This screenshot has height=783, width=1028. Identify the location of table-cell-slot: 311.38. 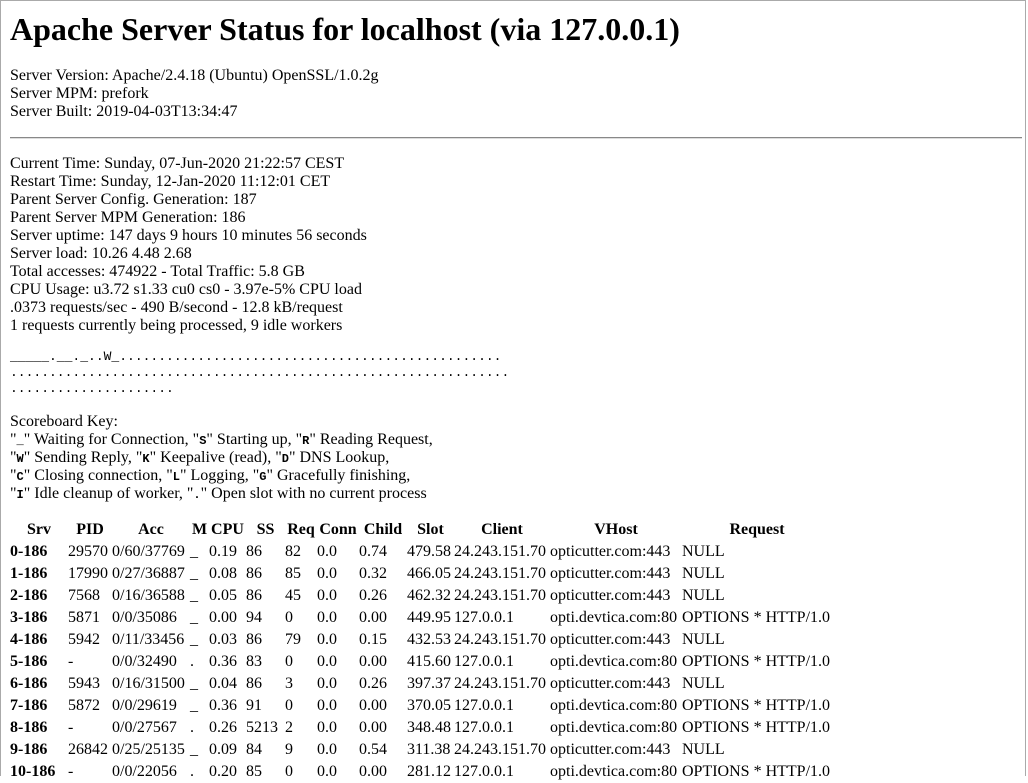
(429, 749).